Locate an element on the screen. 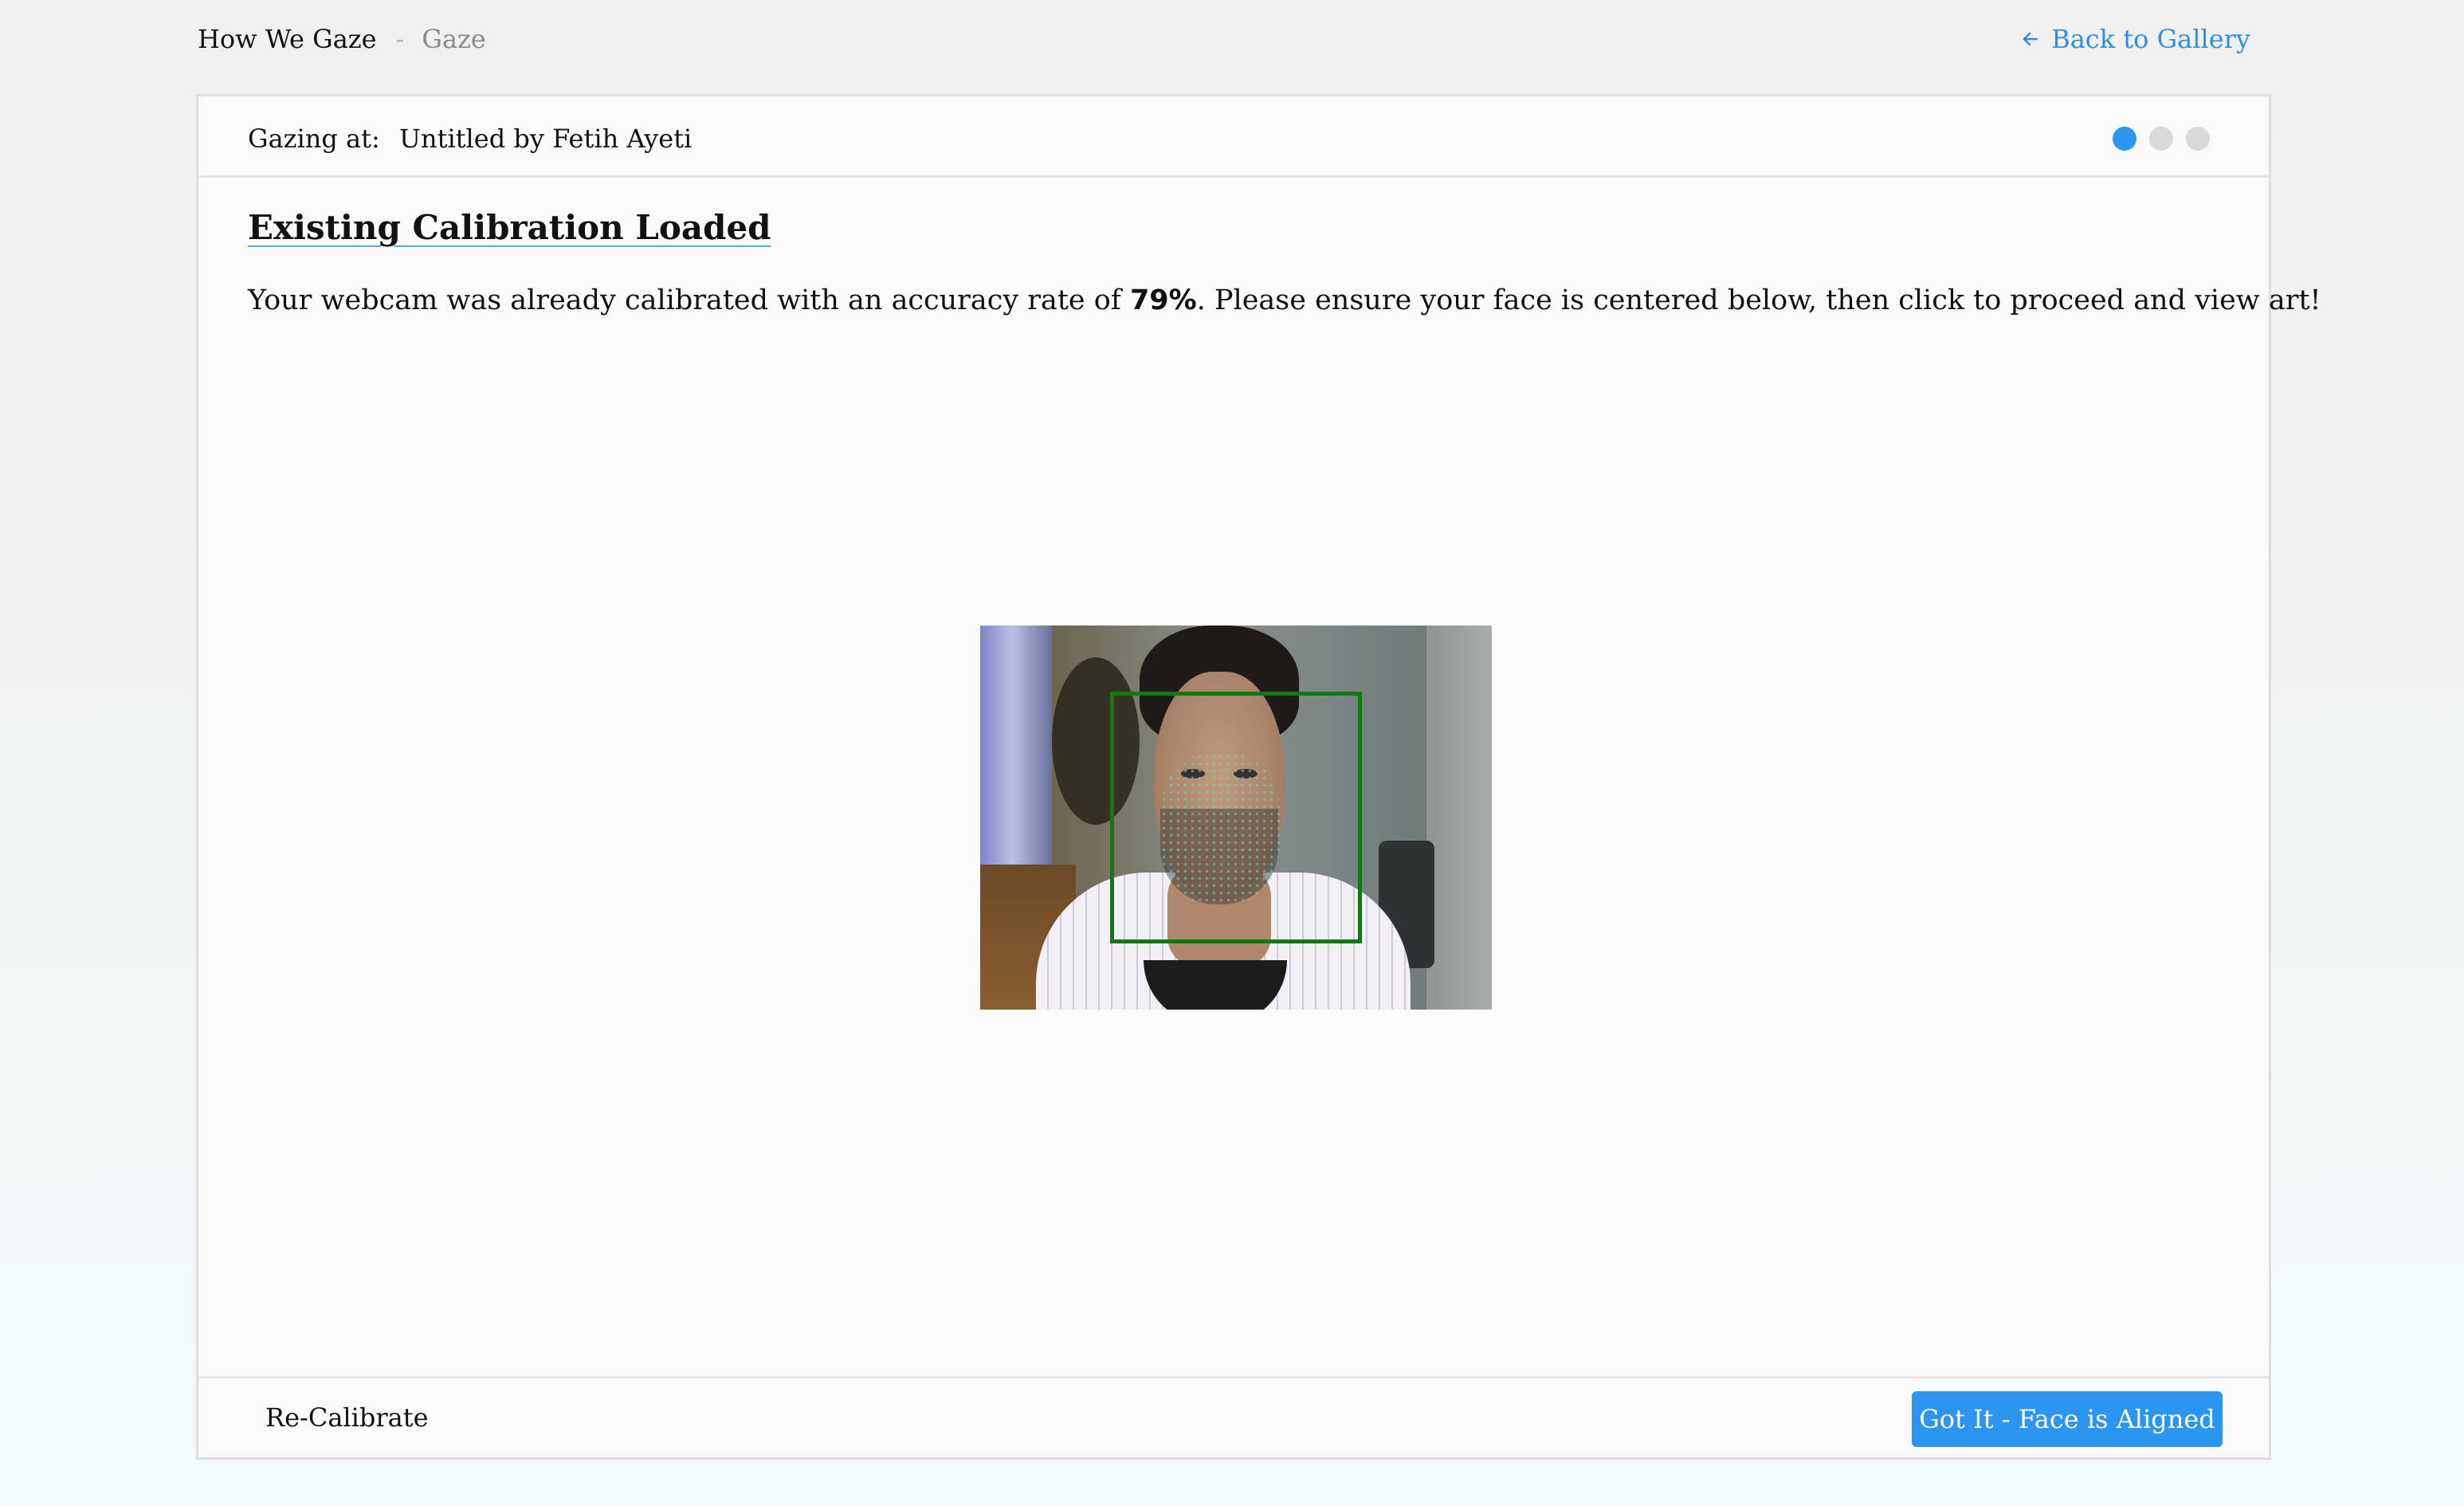 Image resolution: width=2464 pixels, height=1506 pixels. webcam-preview is located at coordinates (1236, 818).